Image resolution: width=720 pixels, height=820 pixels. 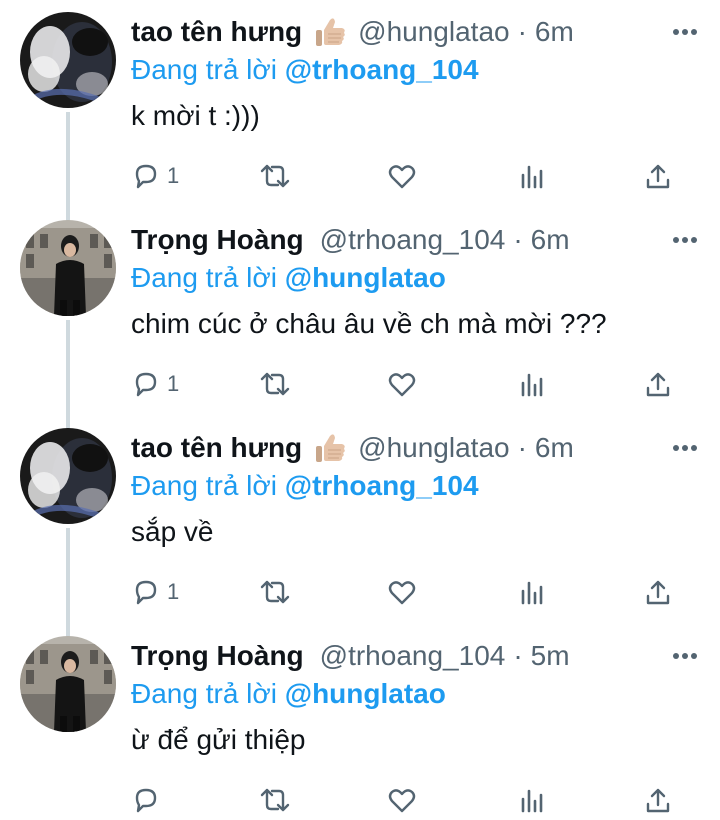 I want to click on timestamp: 5m, so click(x=550, y=656).